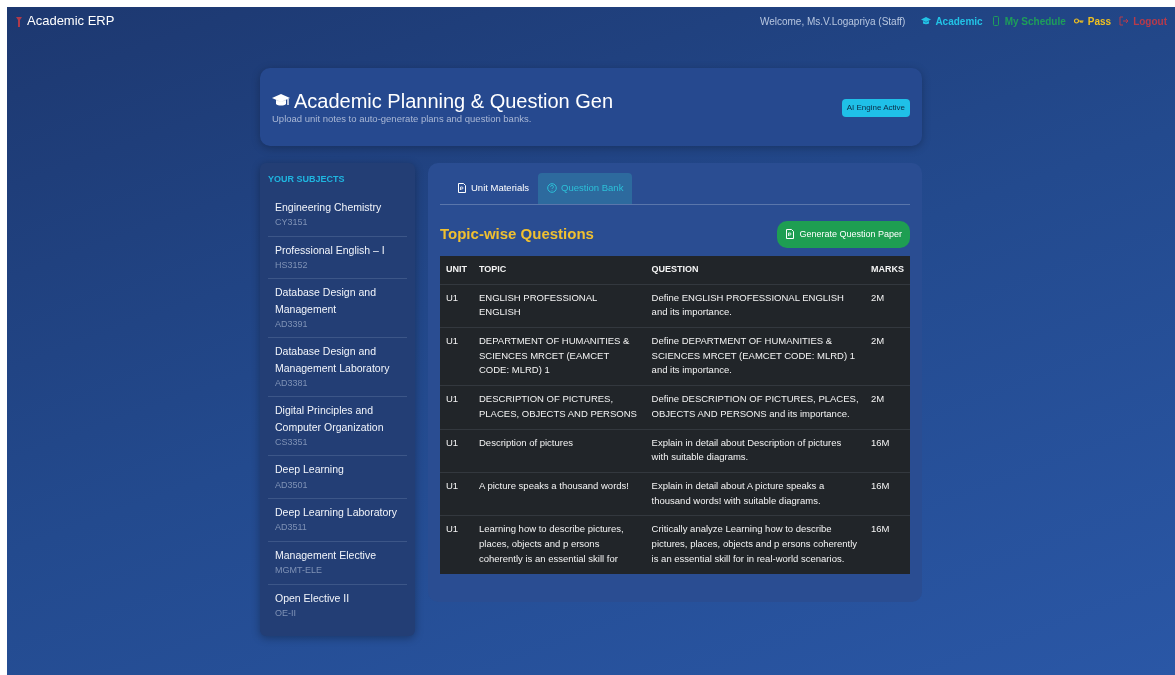 This screenshot has height=675, width=1175. I want to click on subject-name: Digital Principles and Computer Organization, so click(337, 418).